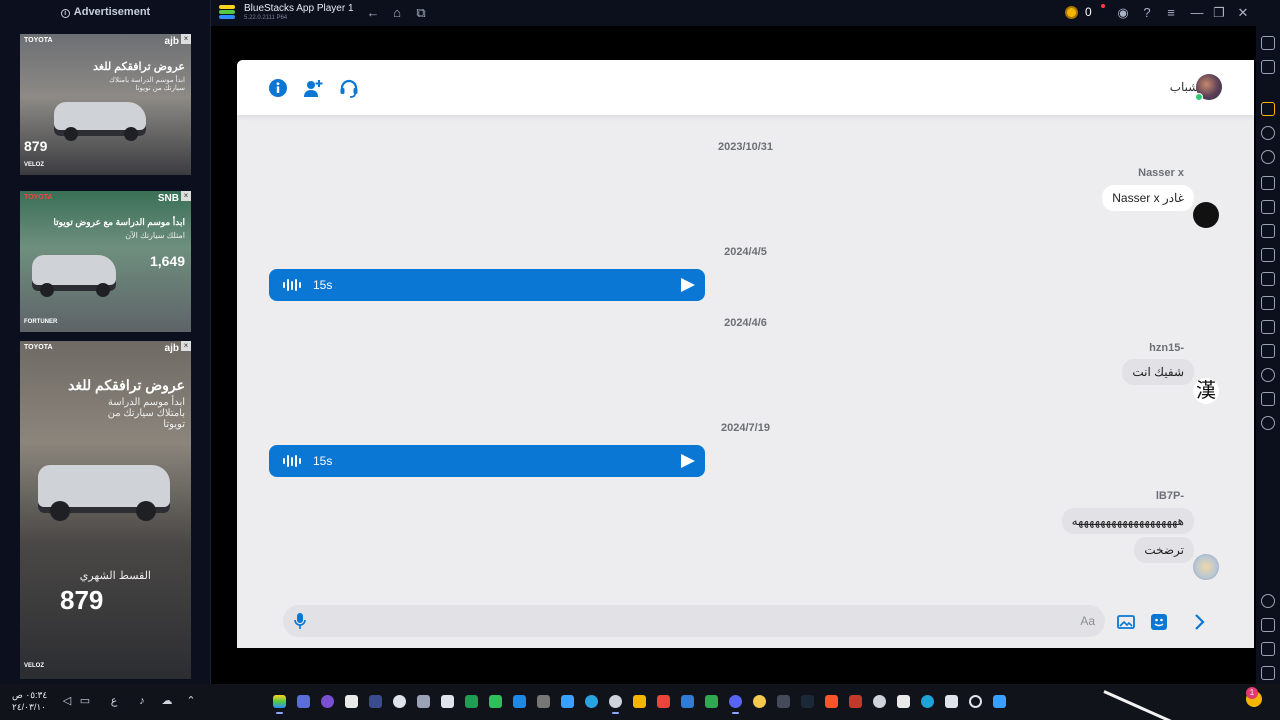 The width and height of the screenshot is (1280, 720). I want to click on coin-icon, so click(1071, 12).